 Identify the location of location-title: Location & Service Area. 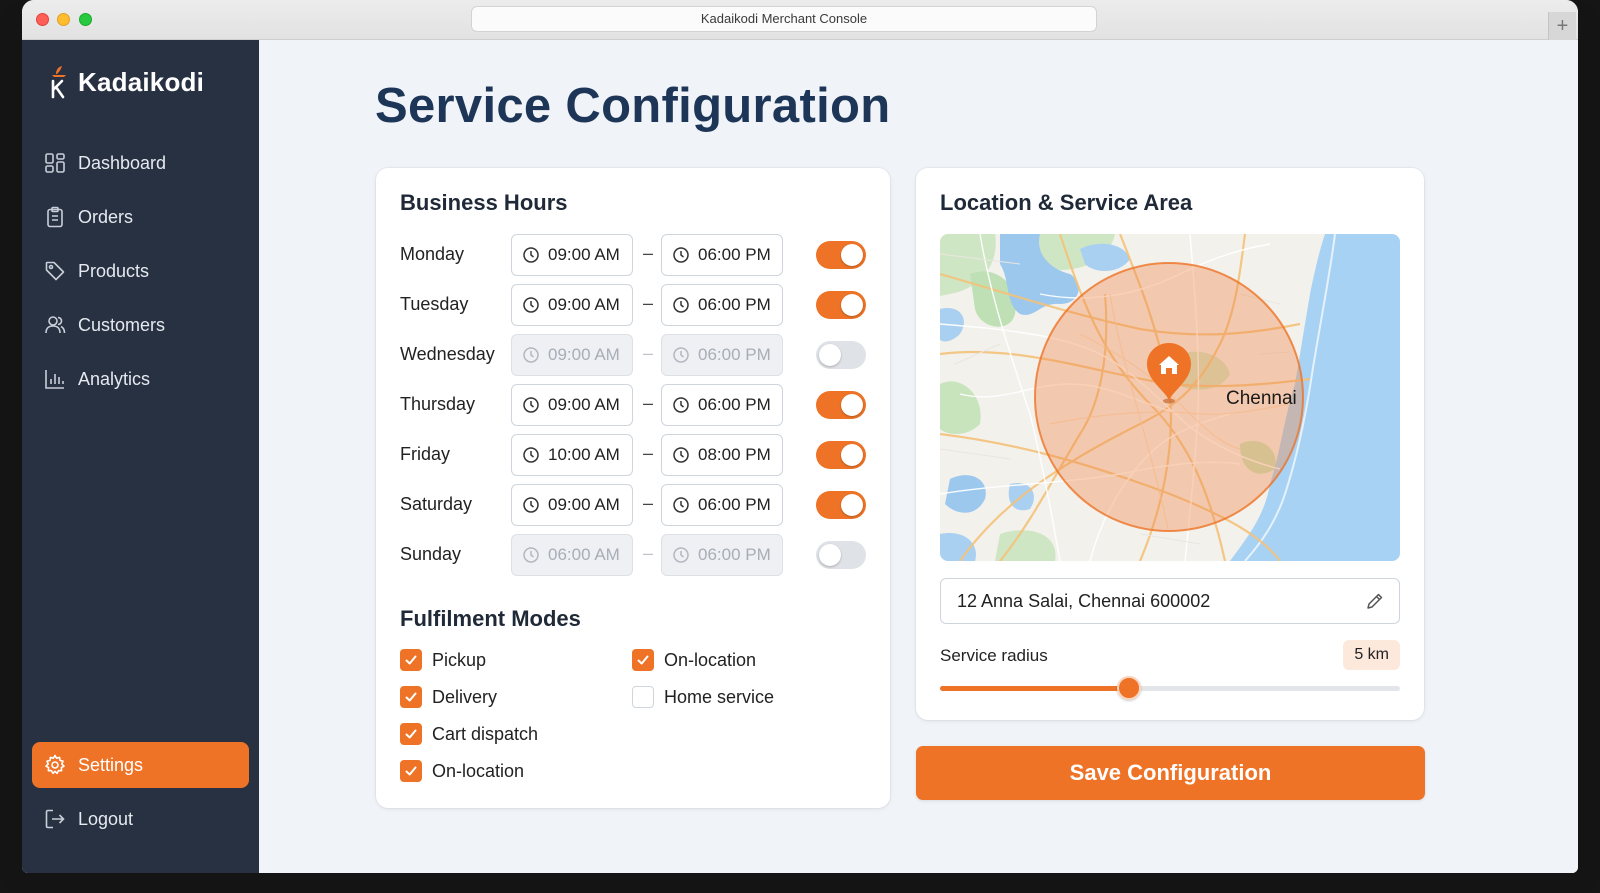
(1066, 202).